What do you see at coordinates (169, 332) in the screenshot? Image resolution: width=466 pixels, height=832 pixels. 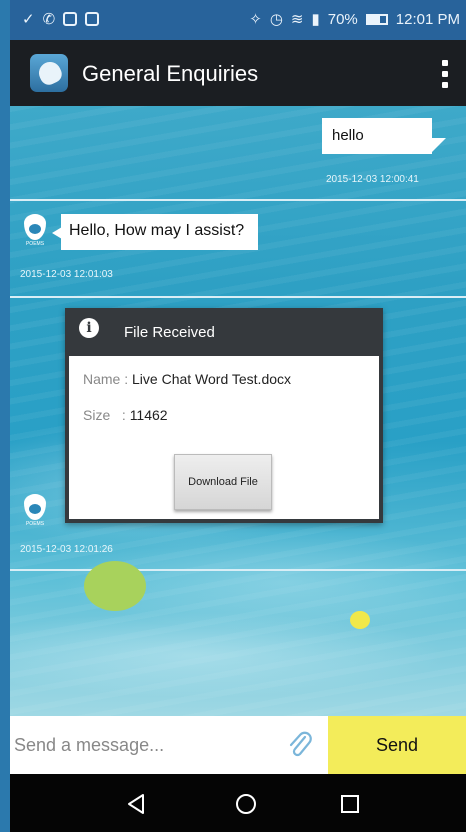 I see `dialog-title: File Received` at bounding box center [169, 332].